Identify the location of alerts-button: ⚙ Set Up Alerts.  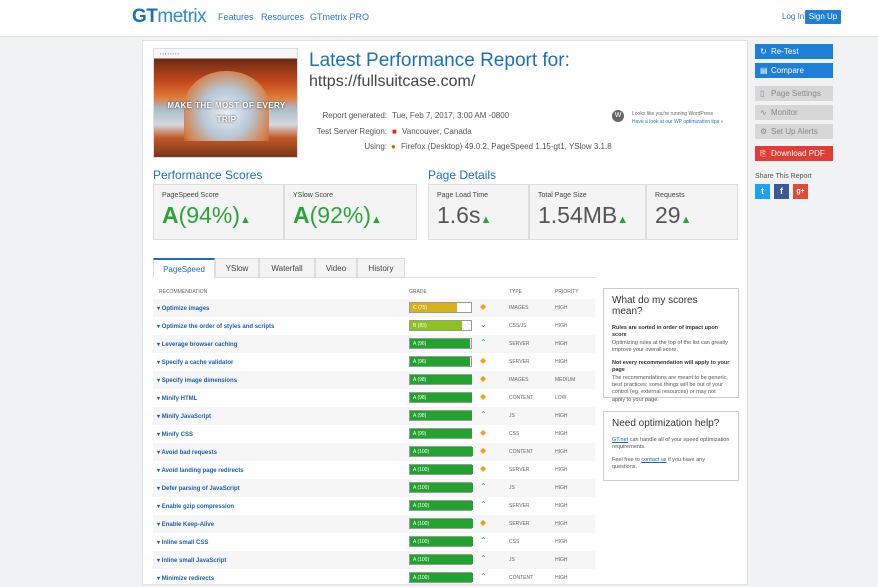
(794, 131).